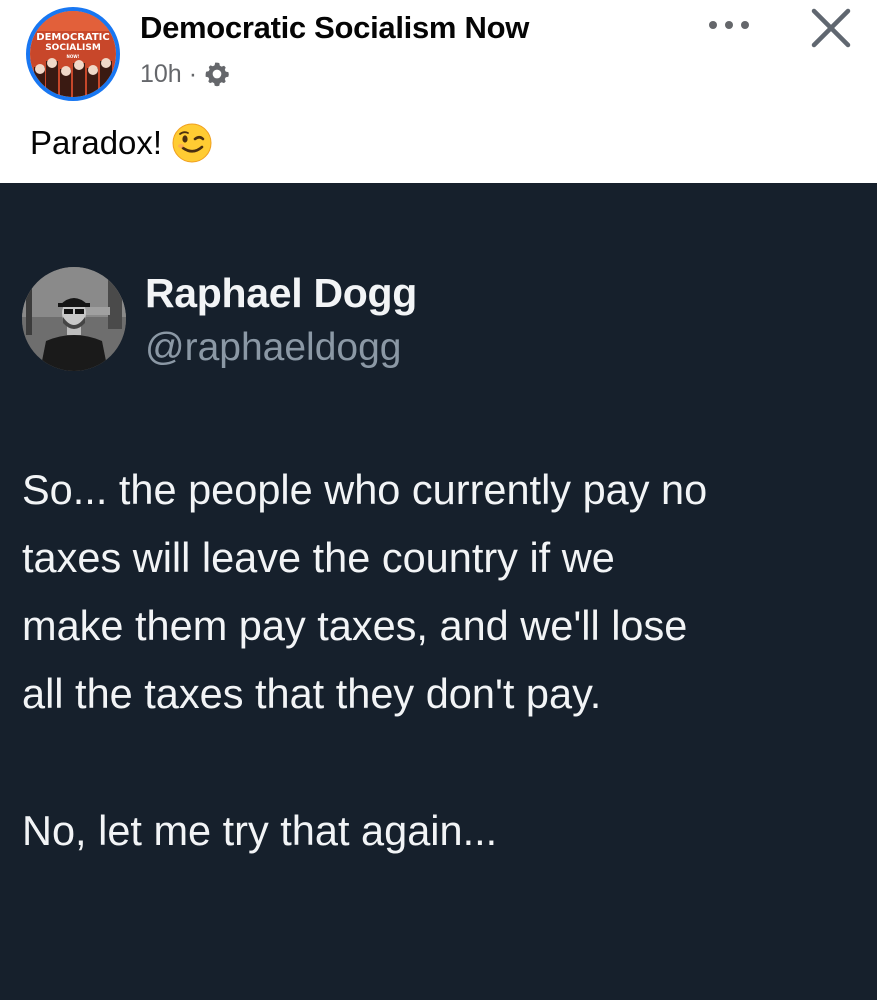 The height and width of the screenshot is (1000, 877). Describe the element at coordinates (73, 37) in the screenshot. I see `logo-text-line1: DEMOCRATIC` at that location.